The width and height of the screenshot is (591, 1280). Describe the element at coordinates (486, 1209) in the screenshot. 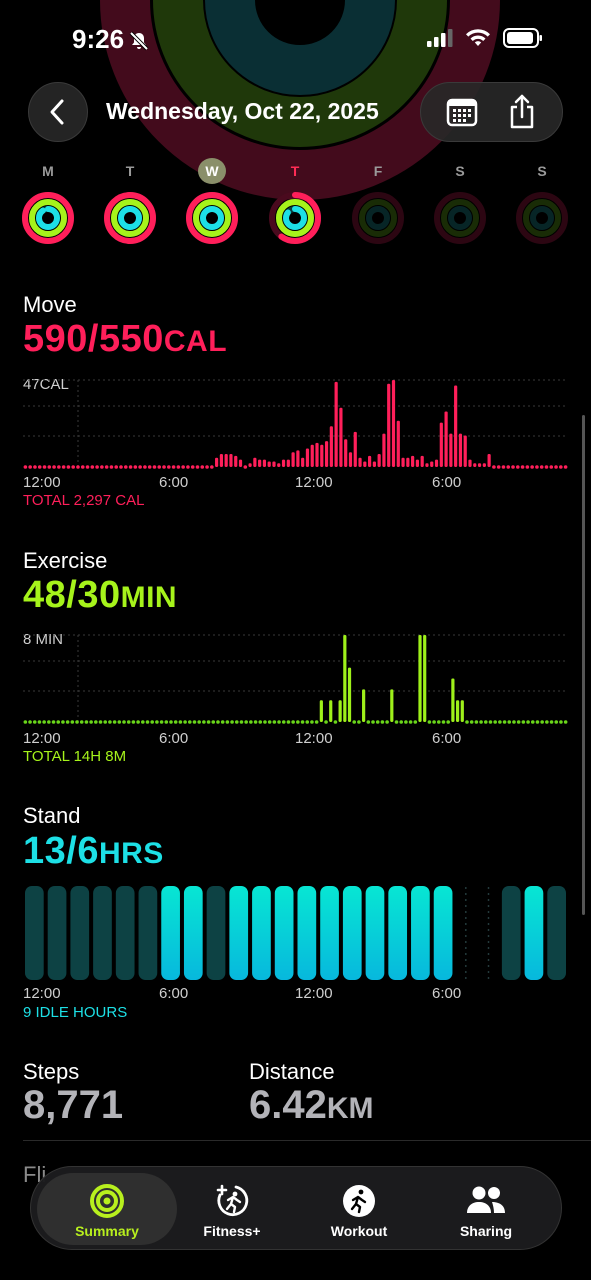

I see `tab-sharing: Sharing` at that location.